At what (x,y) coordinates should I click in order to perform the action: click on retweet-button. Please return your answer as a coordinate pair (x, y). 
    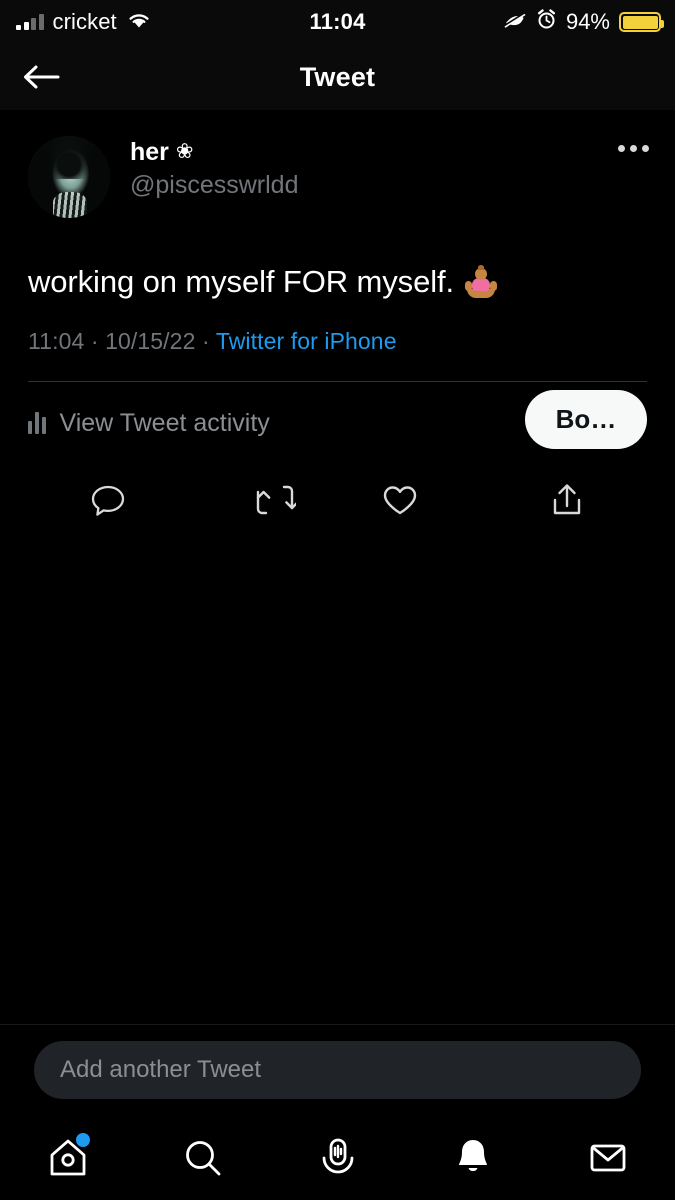
    Looking at the image, I should click on (275, 500).